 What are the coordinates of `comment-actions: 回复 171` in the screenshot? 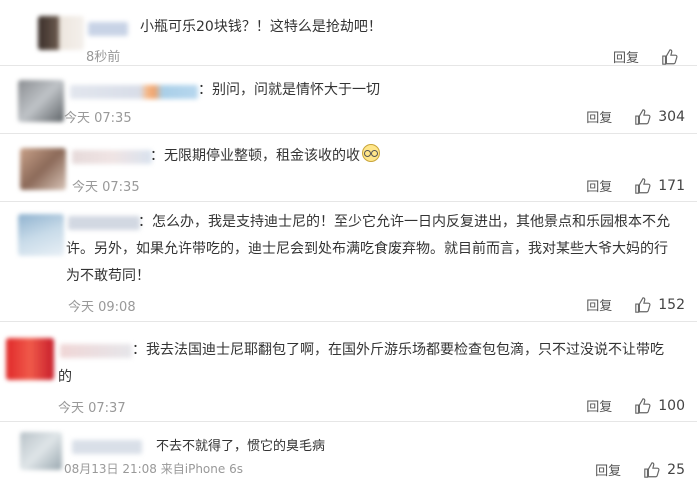 It's located at (635, 186).